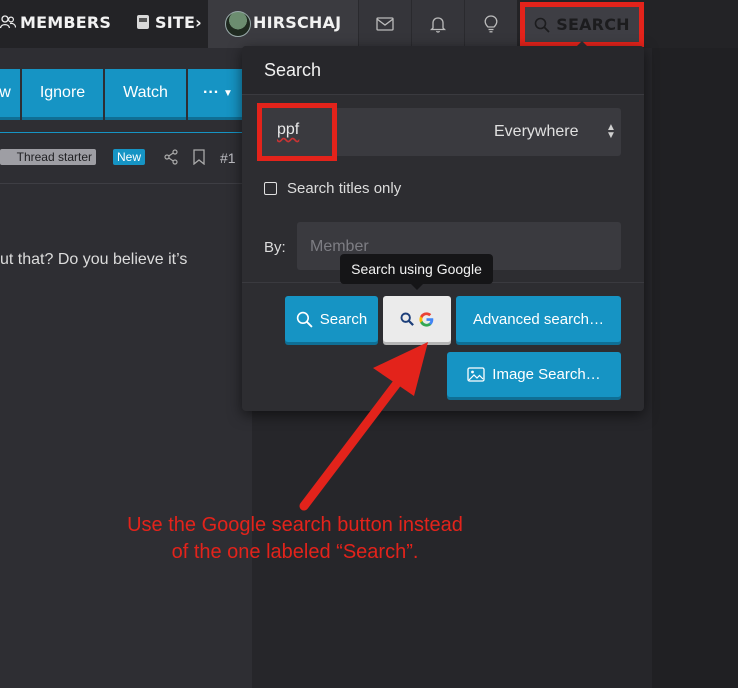 This screenshot has width=738, height=688. Describe the element at coordinates (363, 426) in the screenshot. I see `annotation-arrow` at that location.